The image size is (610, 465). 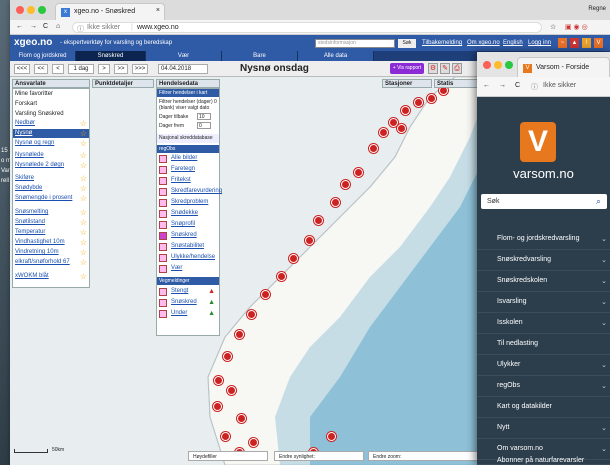 What do you see at coordinates (188, 281) in the screenshot?
I see `vegmeldinger-section: Vegmeldinger` at bounding box center [188, 281].